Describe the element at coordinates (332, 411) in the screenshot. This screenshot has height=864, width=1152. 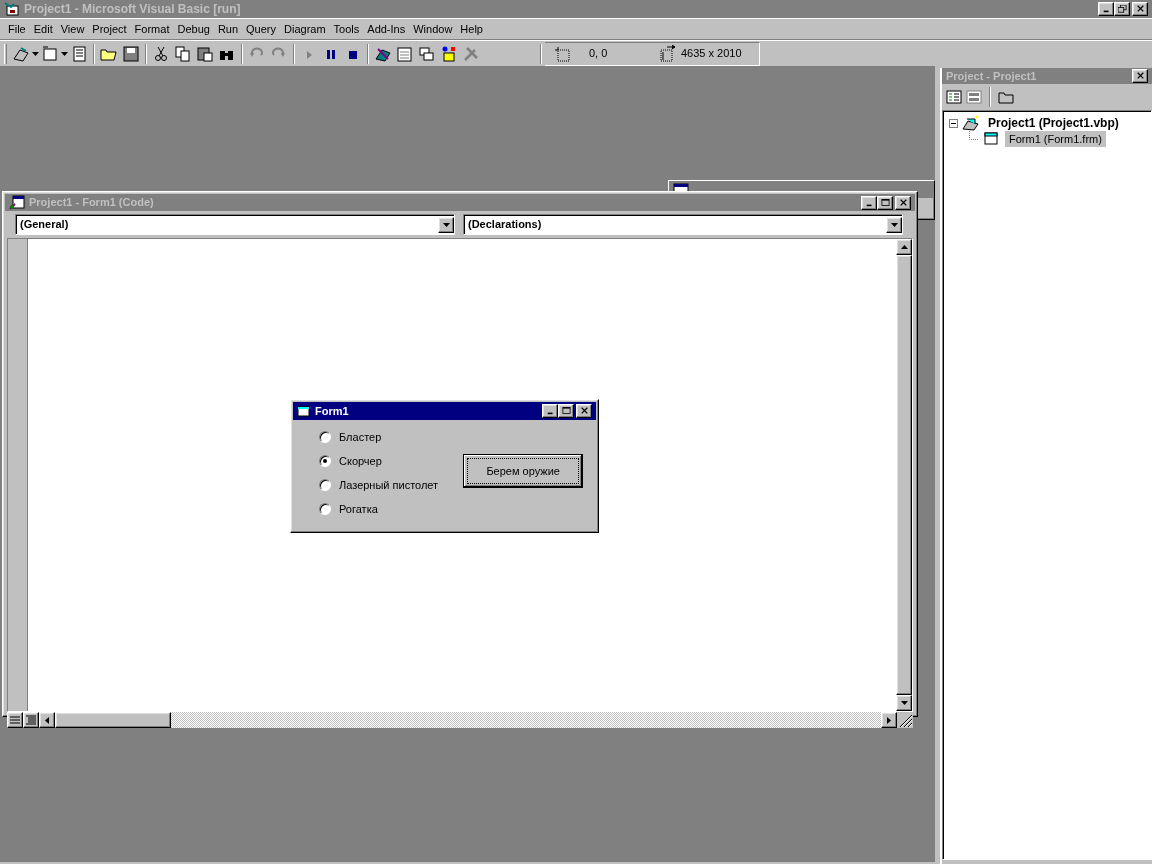
I see `form-title: Form1` at that location.